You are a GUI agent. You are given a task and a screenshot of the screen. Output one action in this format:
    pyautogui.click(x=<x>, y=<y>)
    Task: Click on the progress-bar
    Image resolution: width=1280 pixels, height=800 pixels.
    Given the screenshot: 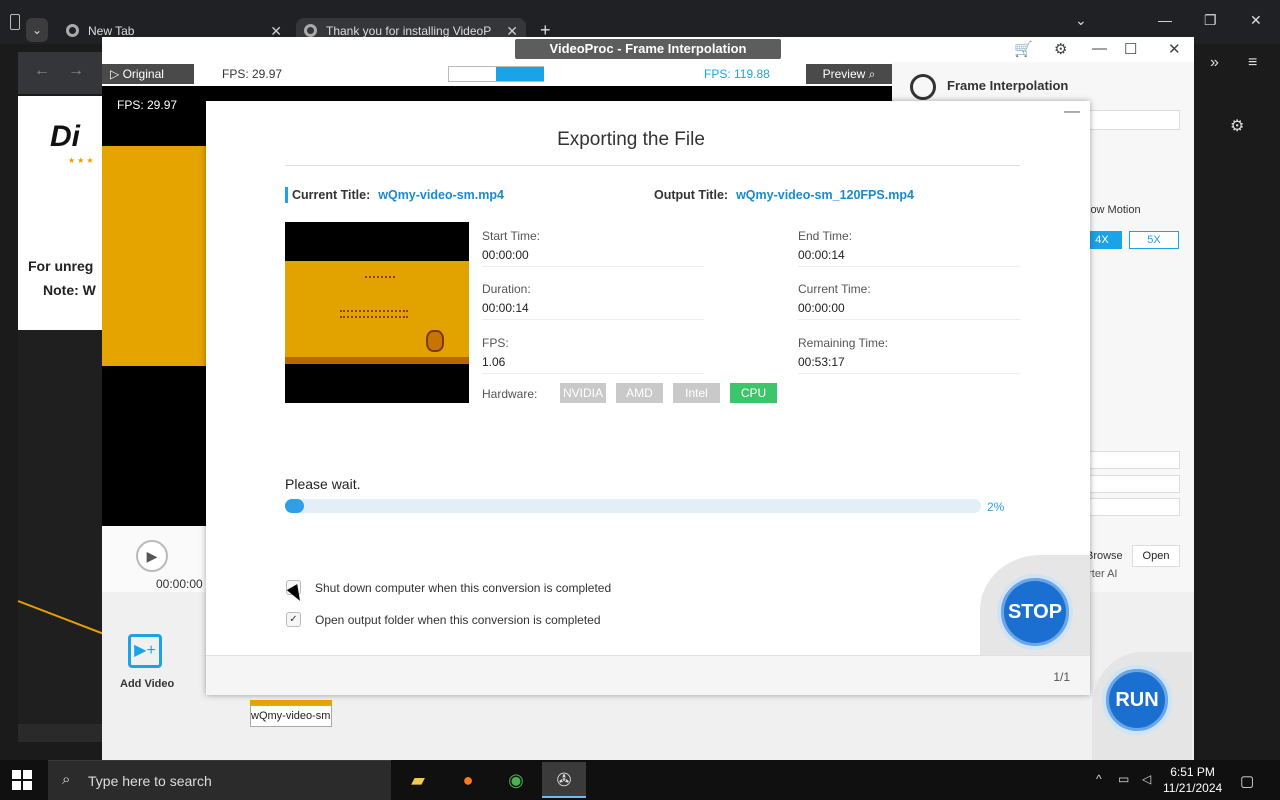 What is the action you would take?
    pyautogui.click(x=633, y=506)
    